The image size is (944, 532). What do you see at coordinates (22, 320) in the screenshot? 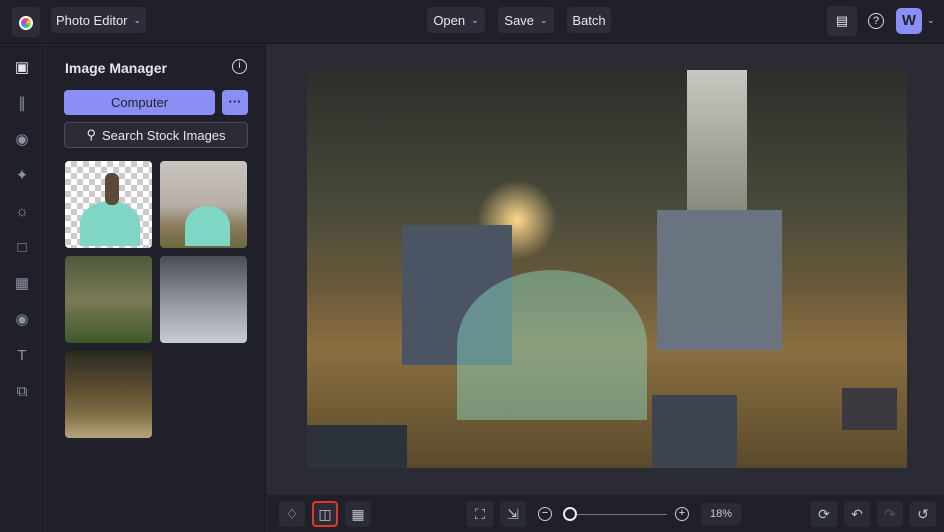
I see `overlays-icon: ◉` at bounding box center [22, 320].